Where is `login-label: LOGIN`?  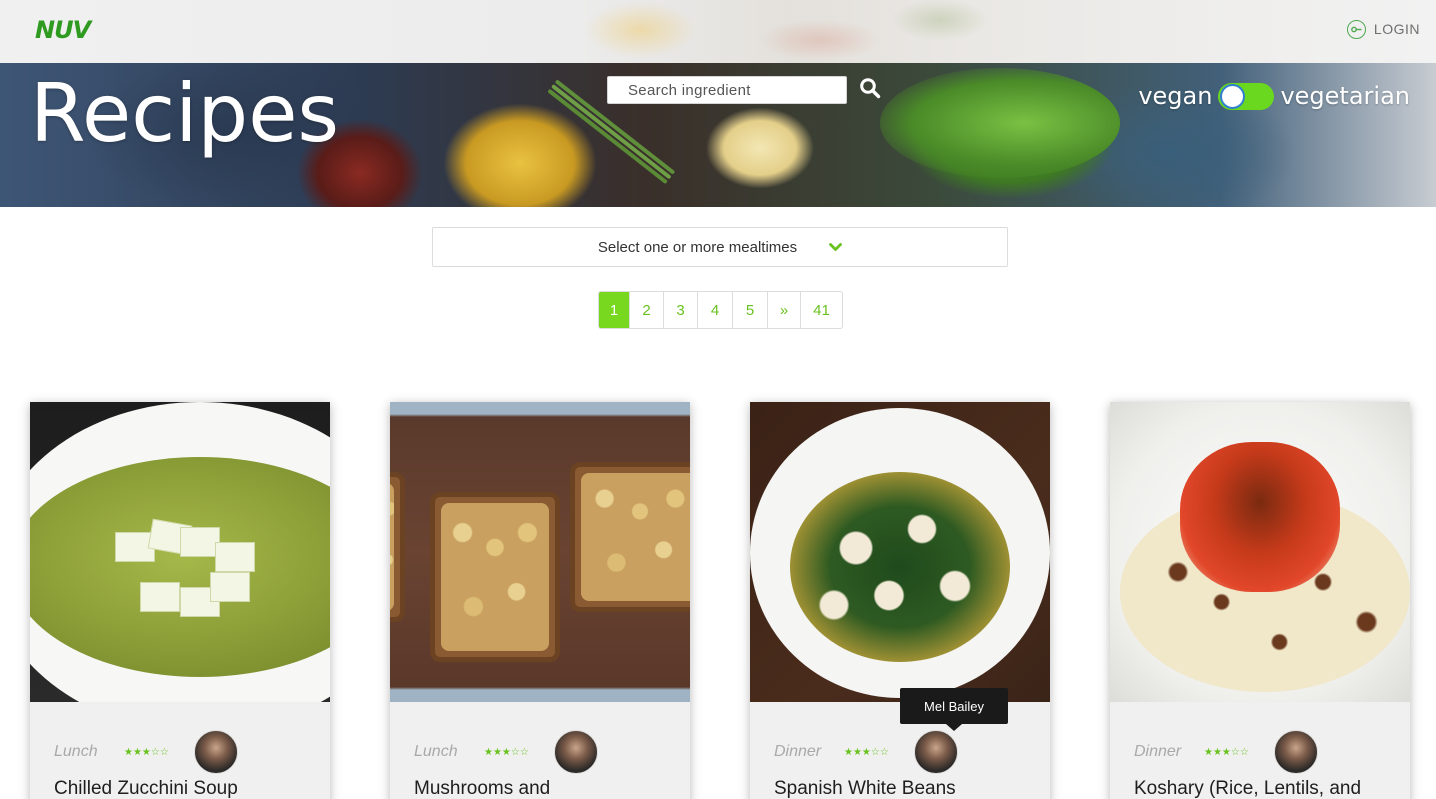
login-label: LOGIN is located at coordinates (1396, 29).